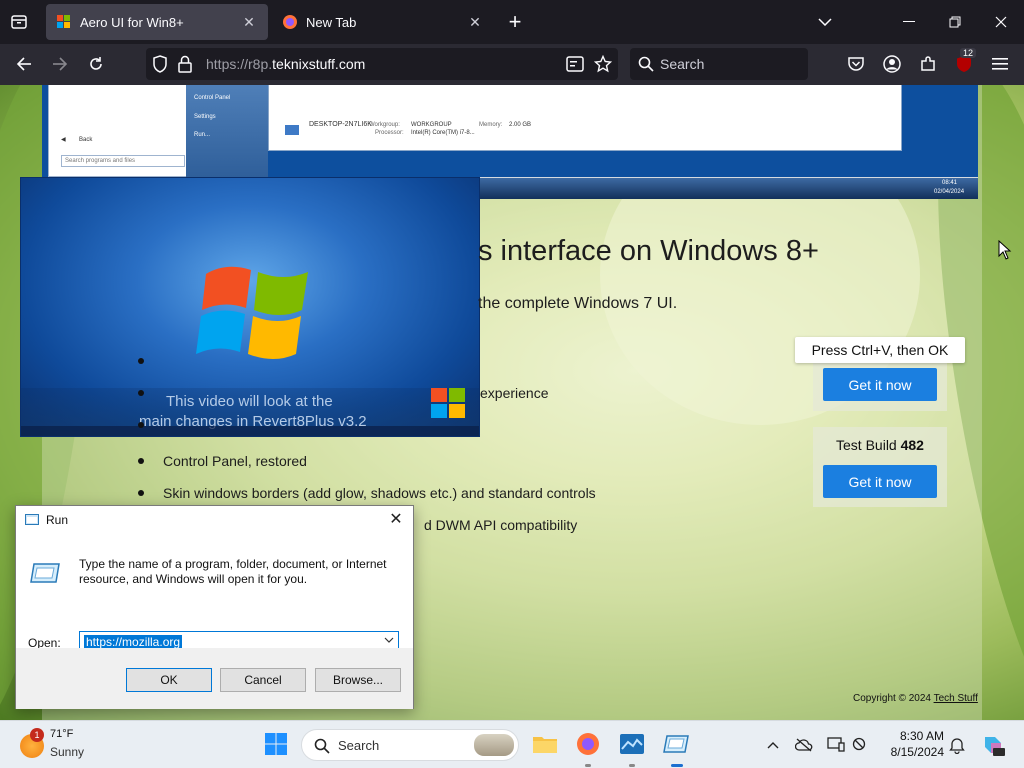  I want to click on taskbar-search: Search, so click(410, 745).